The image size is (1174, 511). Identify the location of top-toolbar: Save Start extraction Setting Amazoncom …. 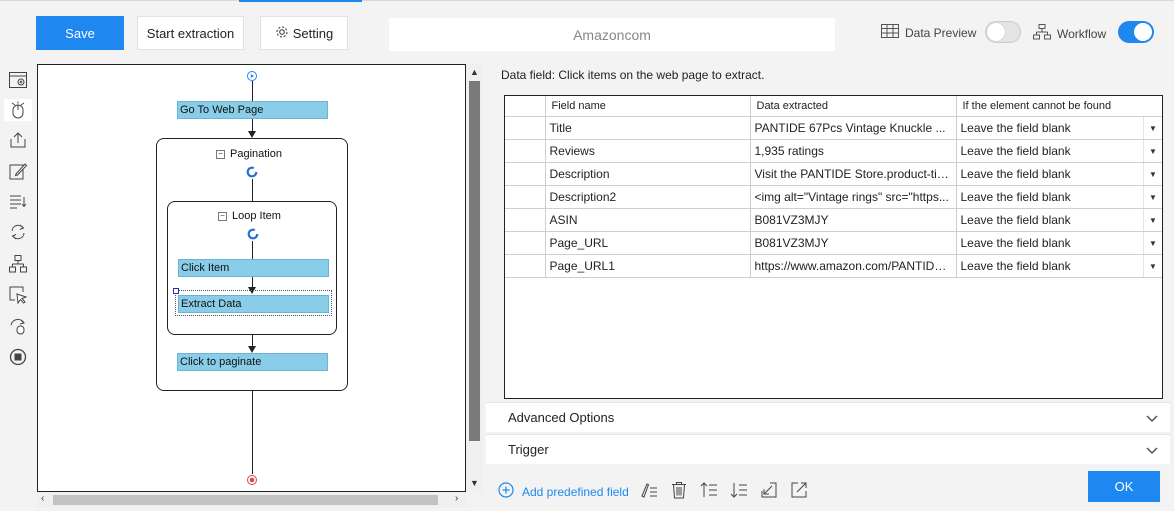
(587, 32).